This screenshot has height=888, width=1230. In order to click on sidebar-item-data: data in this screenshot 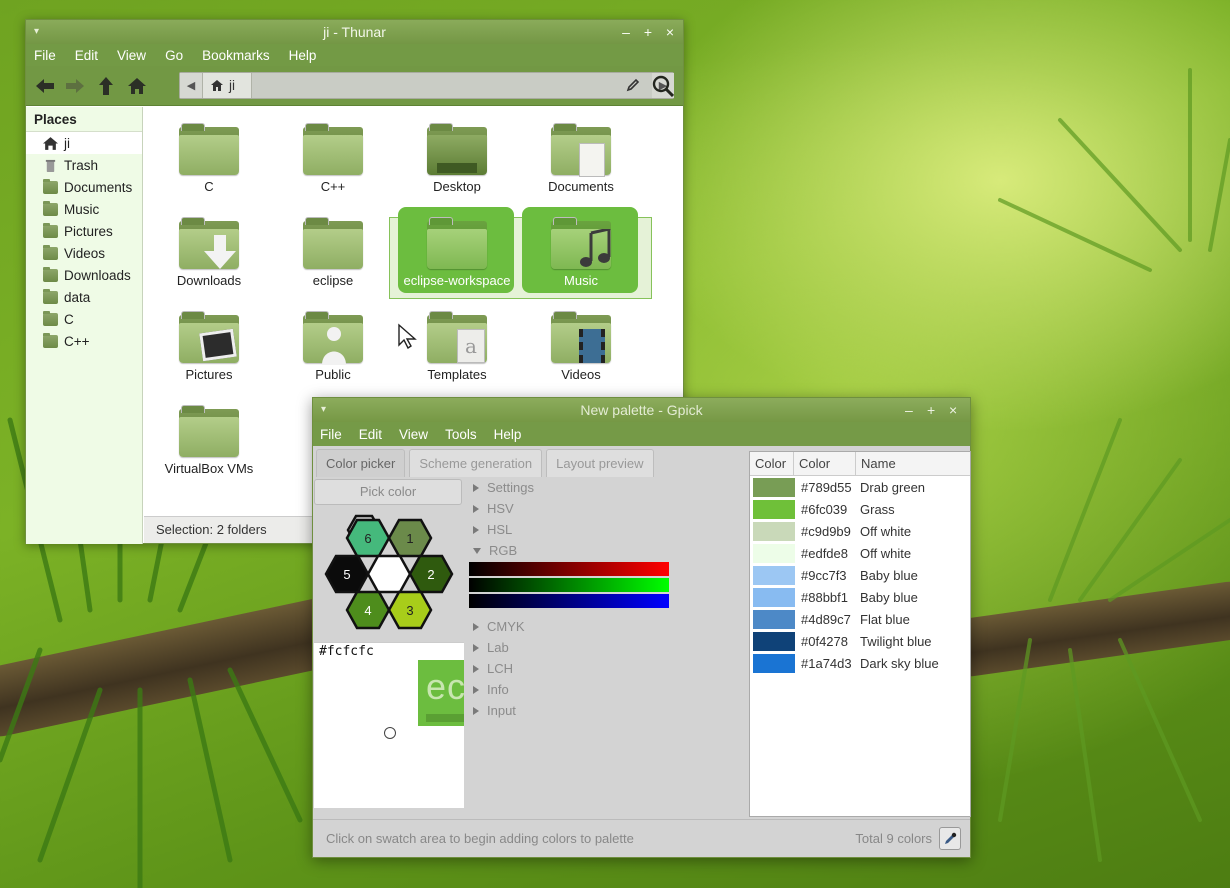, I will do `click(84, 297)`.